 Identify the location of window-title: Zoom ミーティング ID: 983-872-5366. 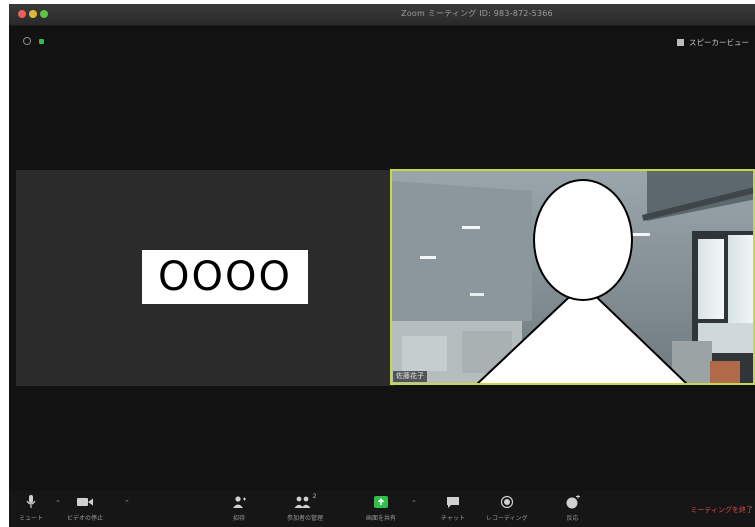
(477, 13).